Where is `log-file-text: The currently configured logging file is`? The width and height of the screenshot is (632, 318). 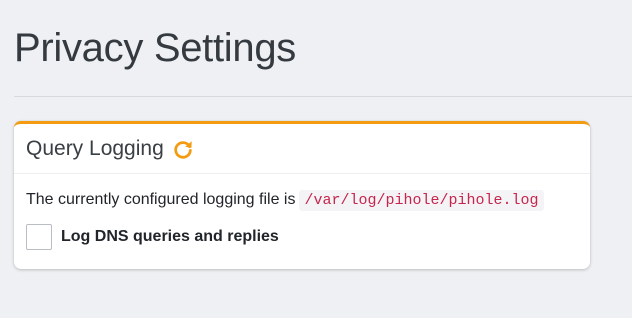
log-file-text: The currently configured logging file is is located at coordinates (161, 199).